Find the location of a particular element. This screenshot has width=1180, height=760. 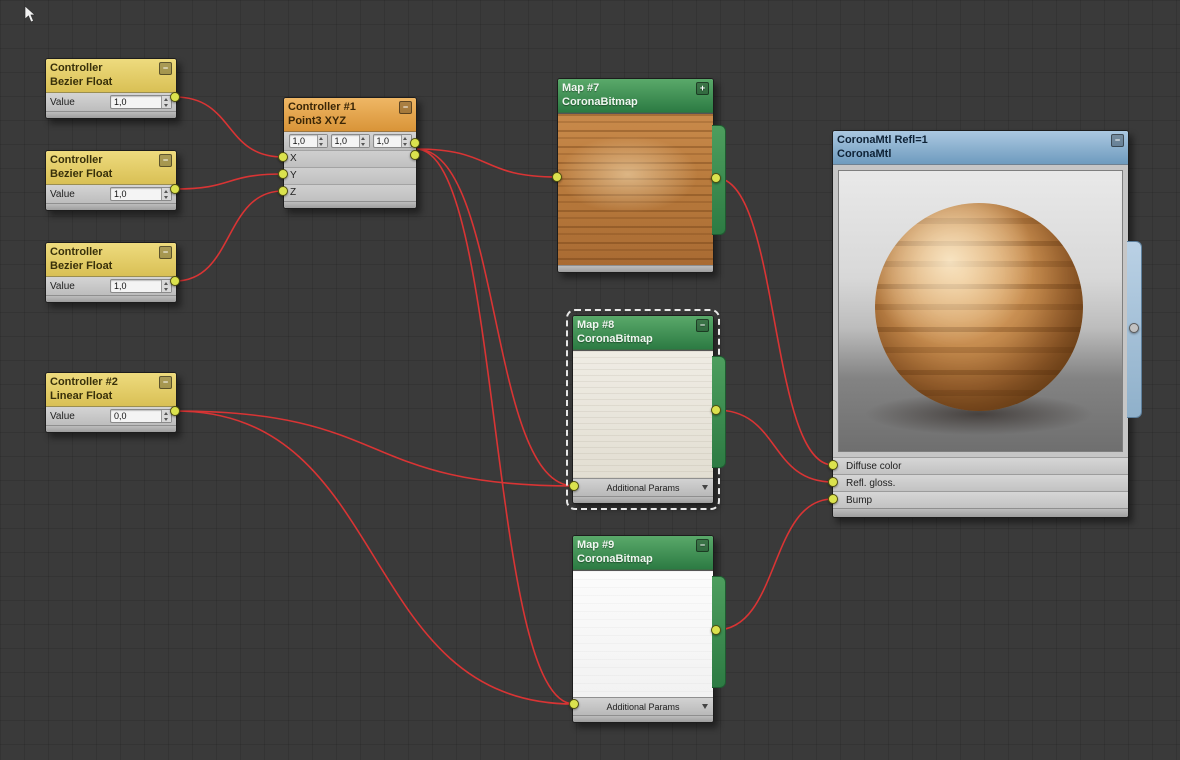

socket-in-mtl-bump is located at coordinates (833, 499).